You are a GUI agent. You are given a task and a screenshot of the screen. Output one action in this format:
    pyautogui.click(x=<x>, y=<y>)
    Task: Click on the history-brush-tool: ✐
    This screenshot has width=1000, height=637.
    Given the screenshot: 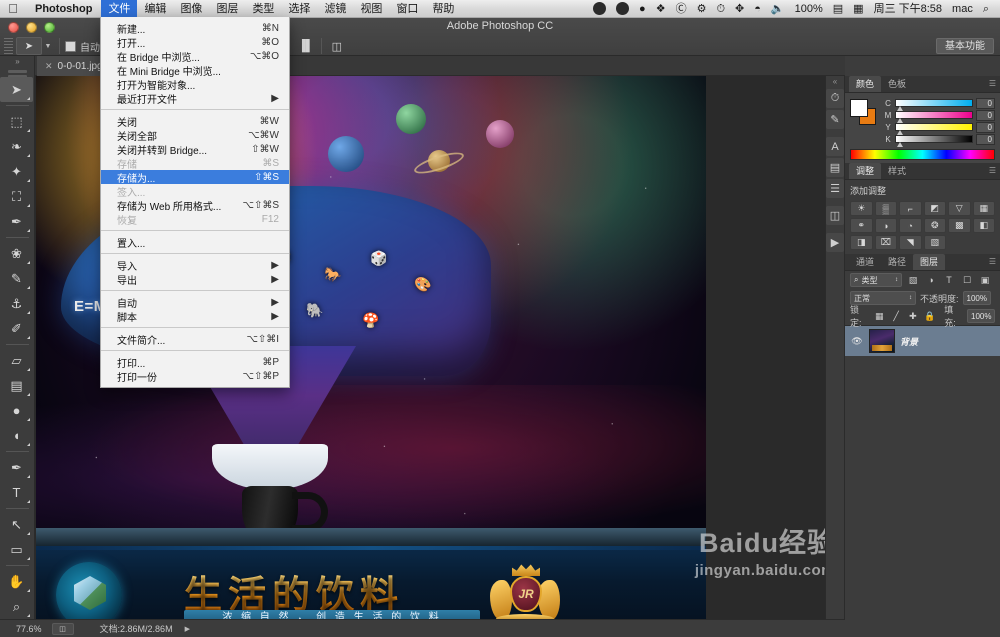 What is the action you would take?
    pyautogui.click(x=16, y=328)
    